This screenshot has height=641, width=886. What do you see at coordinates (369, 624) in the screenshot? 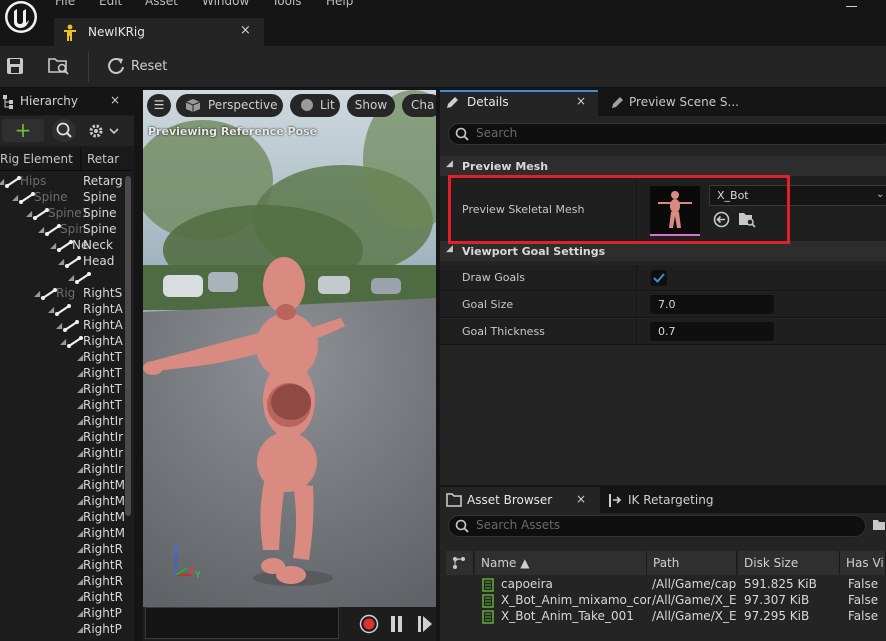
I see `record-icon` at bounding box center [369, 624].